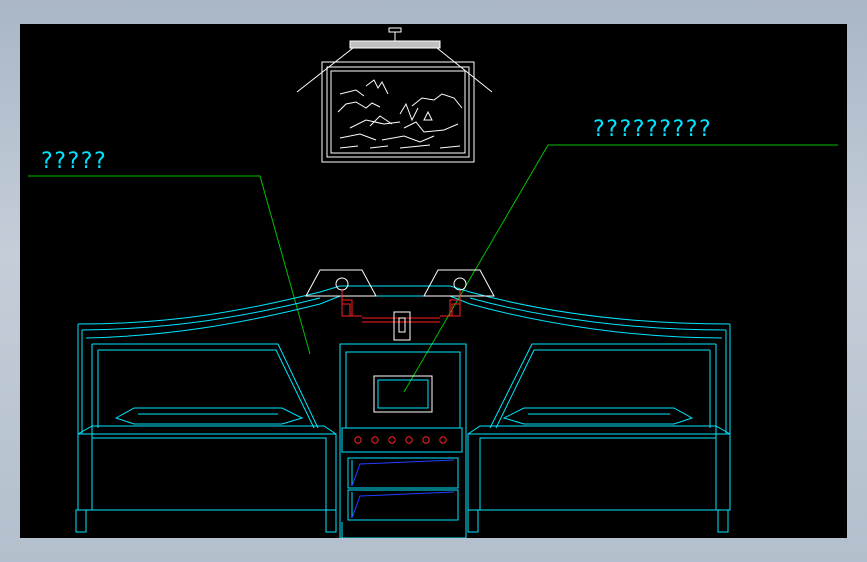 Image resolution: width=867 pixels, height=562 pixels. I want to click on control-buttons, so click(400, 440).